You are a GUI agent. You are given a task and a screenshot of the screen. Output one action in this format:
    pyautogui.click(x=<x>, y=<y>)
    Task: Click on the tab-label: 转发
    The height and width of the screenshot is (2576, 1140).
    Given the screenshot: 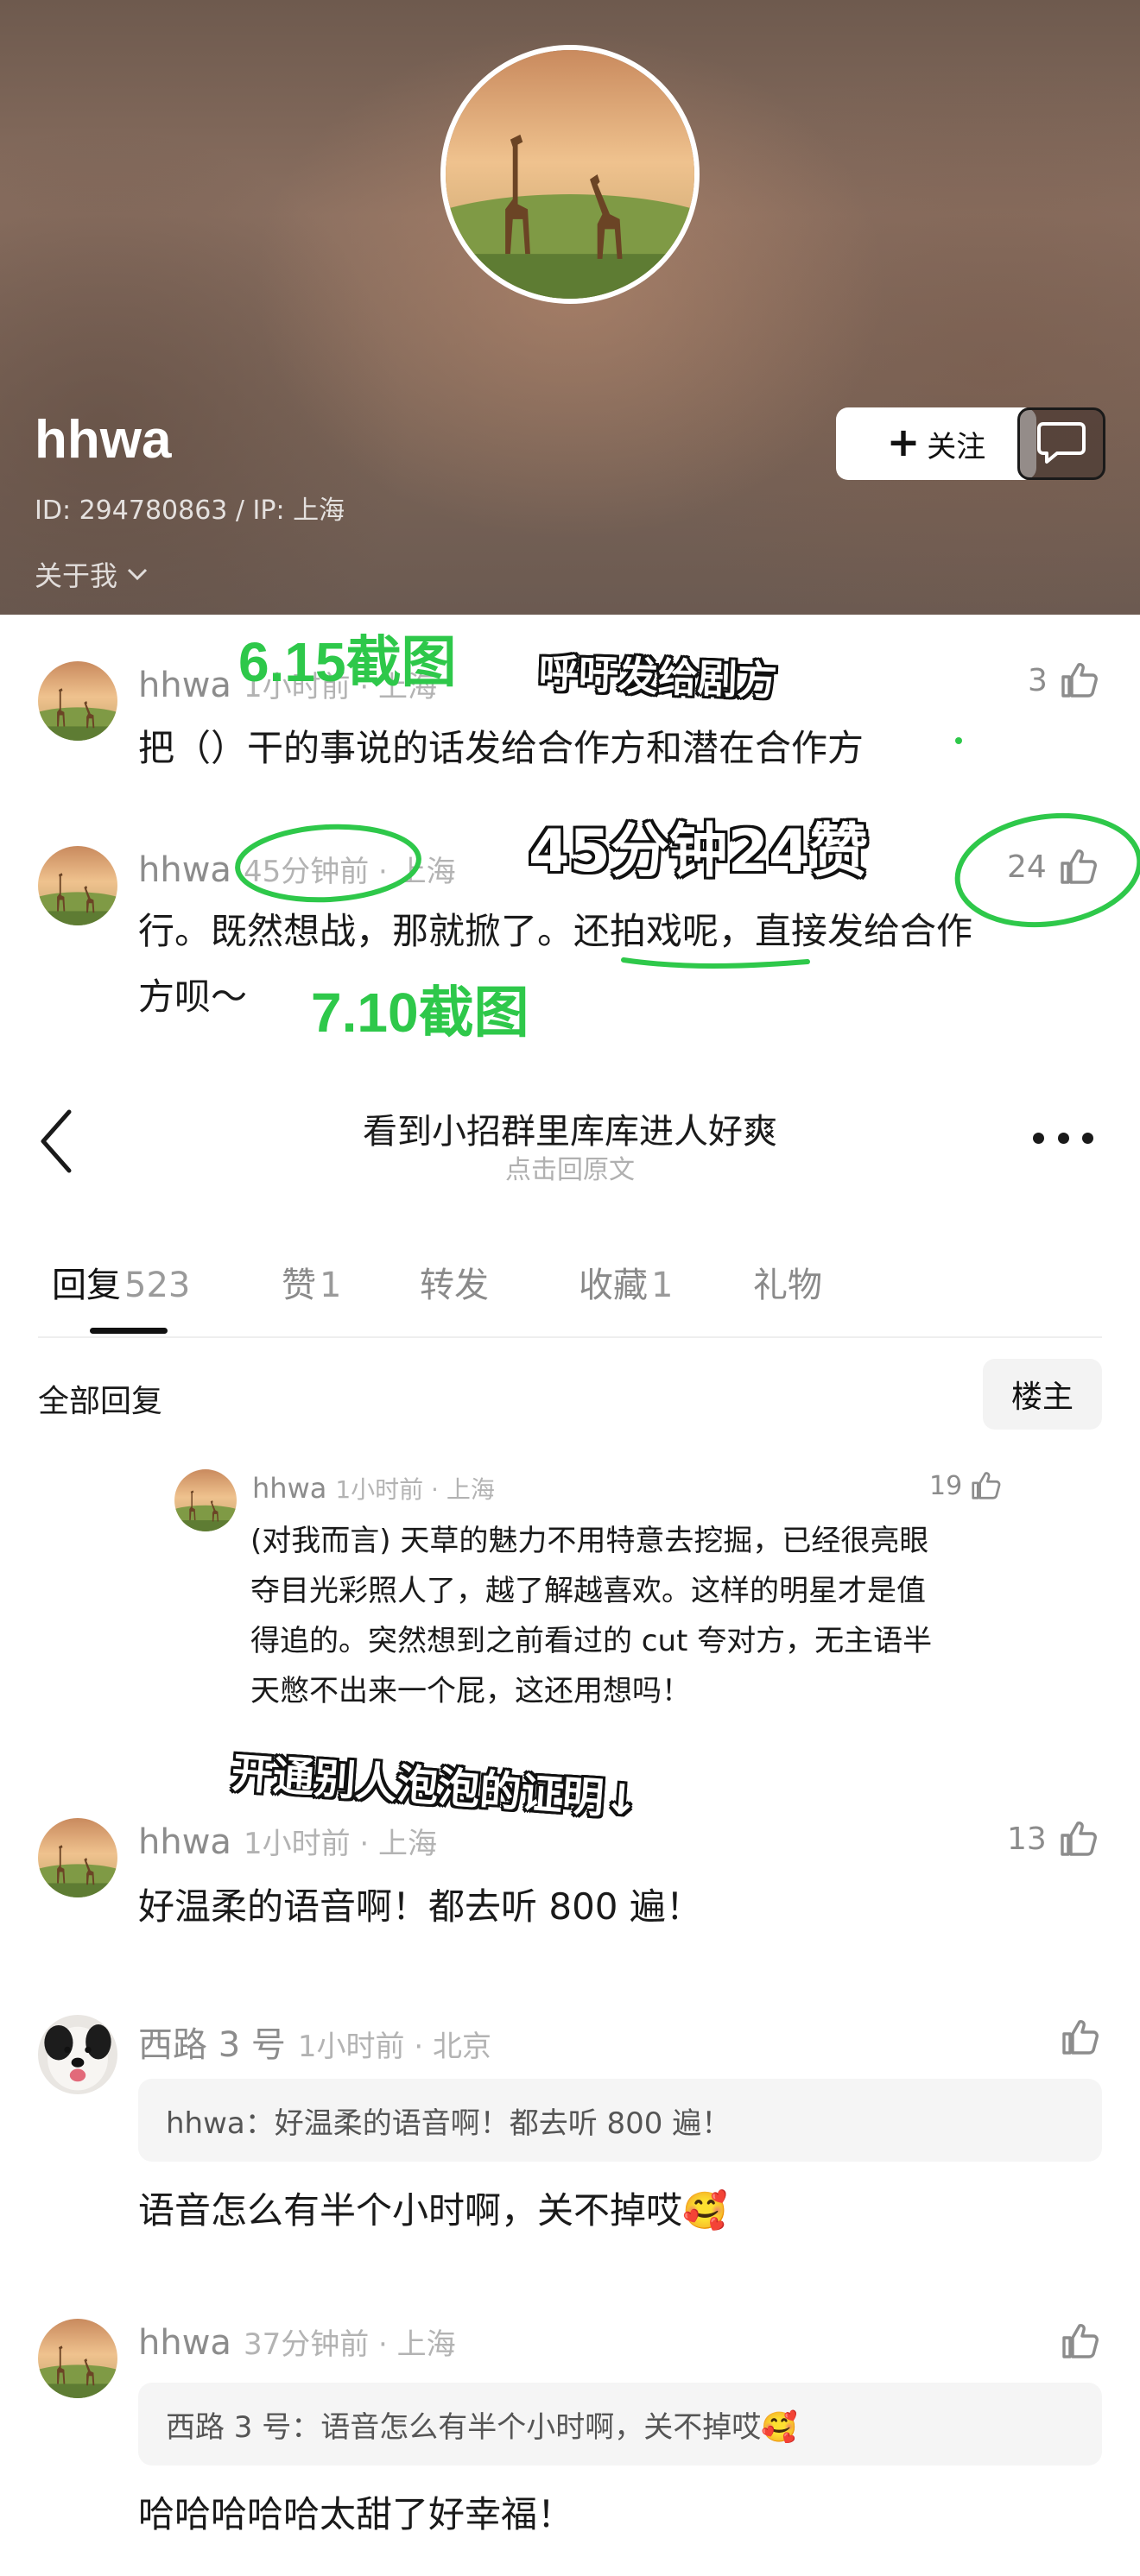 What is the action you would take?
    pyautogui.click(x=455, y=1285)
    